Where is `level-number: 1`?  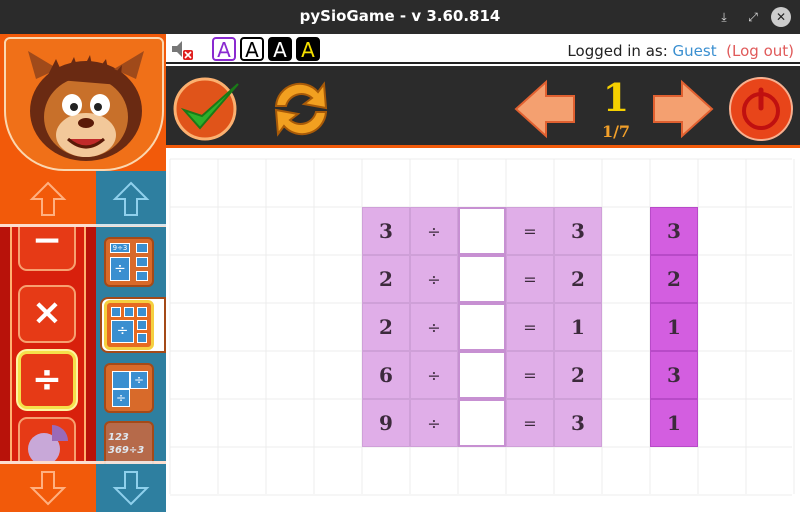 level-number: 1 is located at coordinates (616, 97).